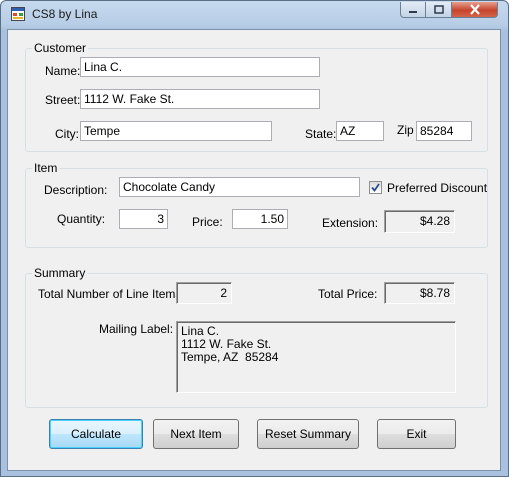 This screenshot has height=477, width=509. Describe the element at coordinates (18, 14) in the screenshot. I see `app-window-icon` at that location.